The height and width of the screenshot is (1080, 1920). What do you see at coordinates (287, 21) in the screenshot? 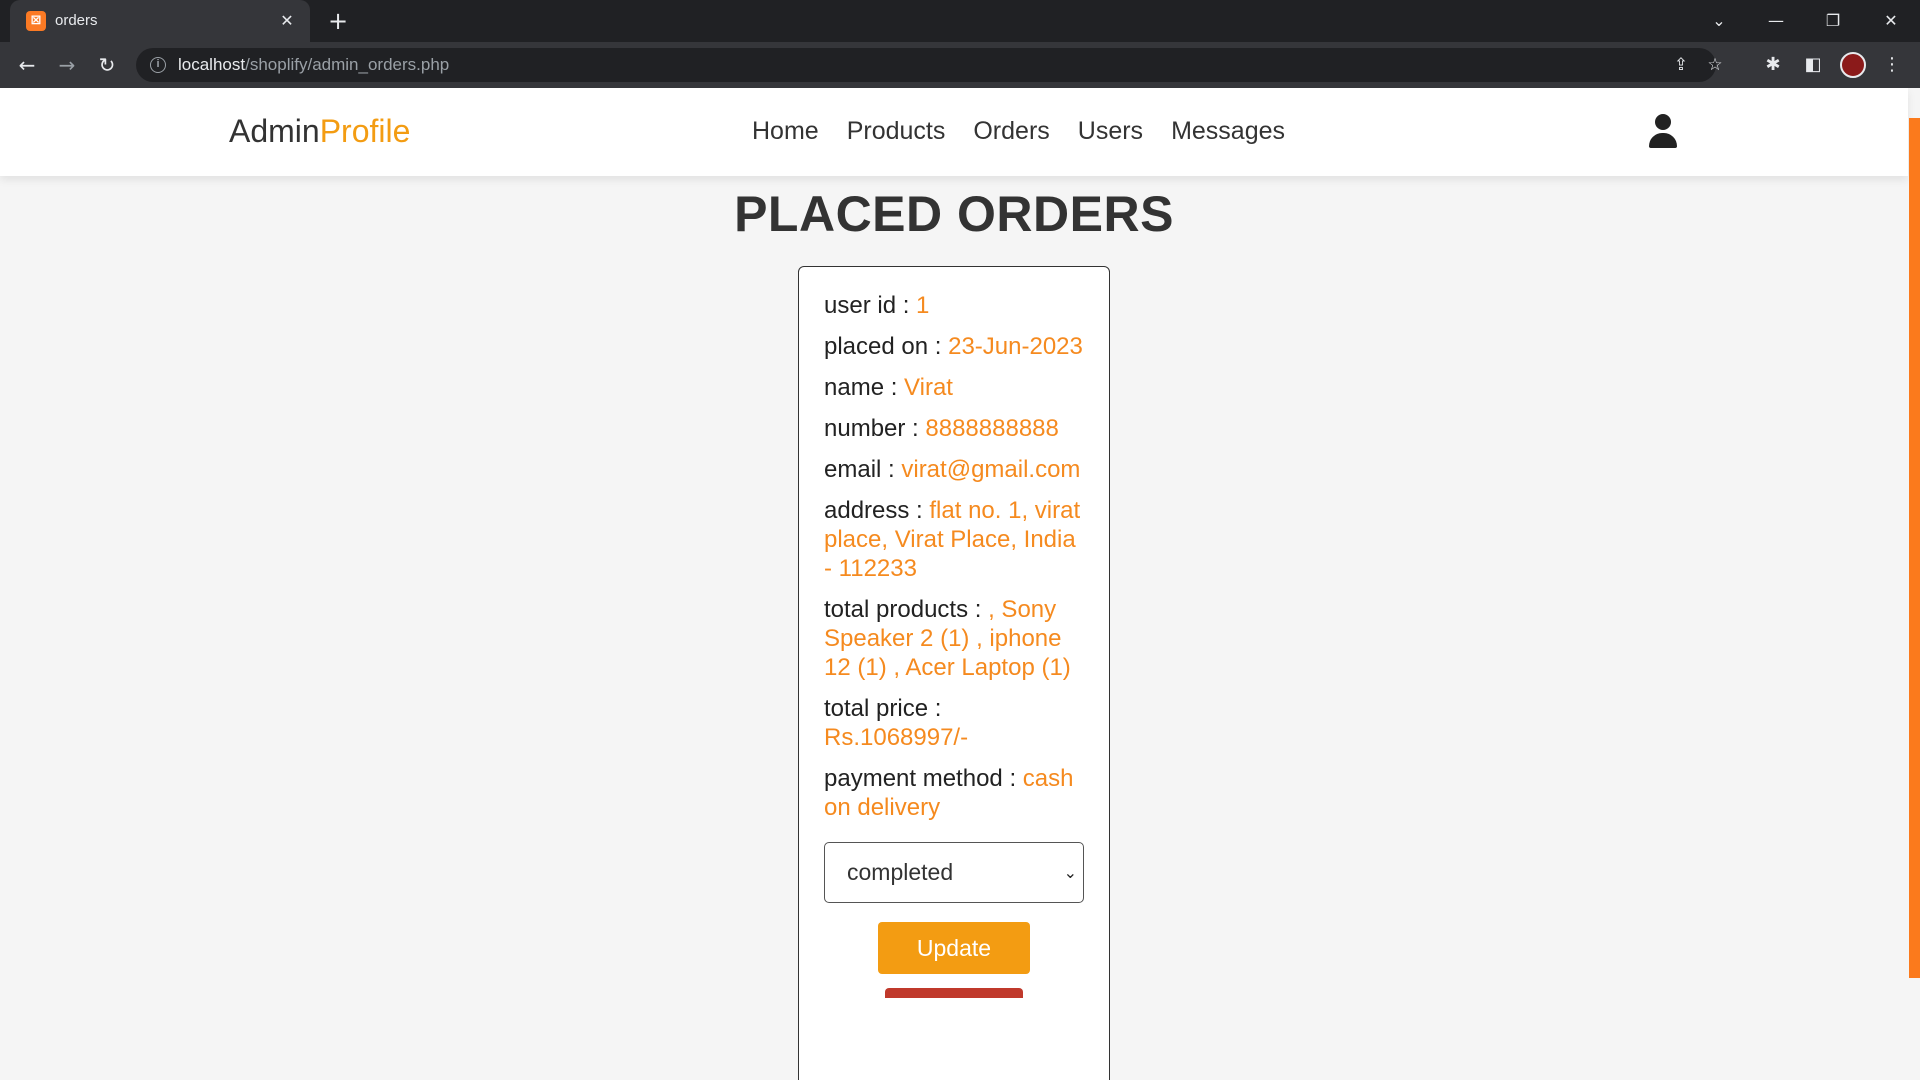
I see `tab-close-icon: ✕` at bounding box center [287, 21].